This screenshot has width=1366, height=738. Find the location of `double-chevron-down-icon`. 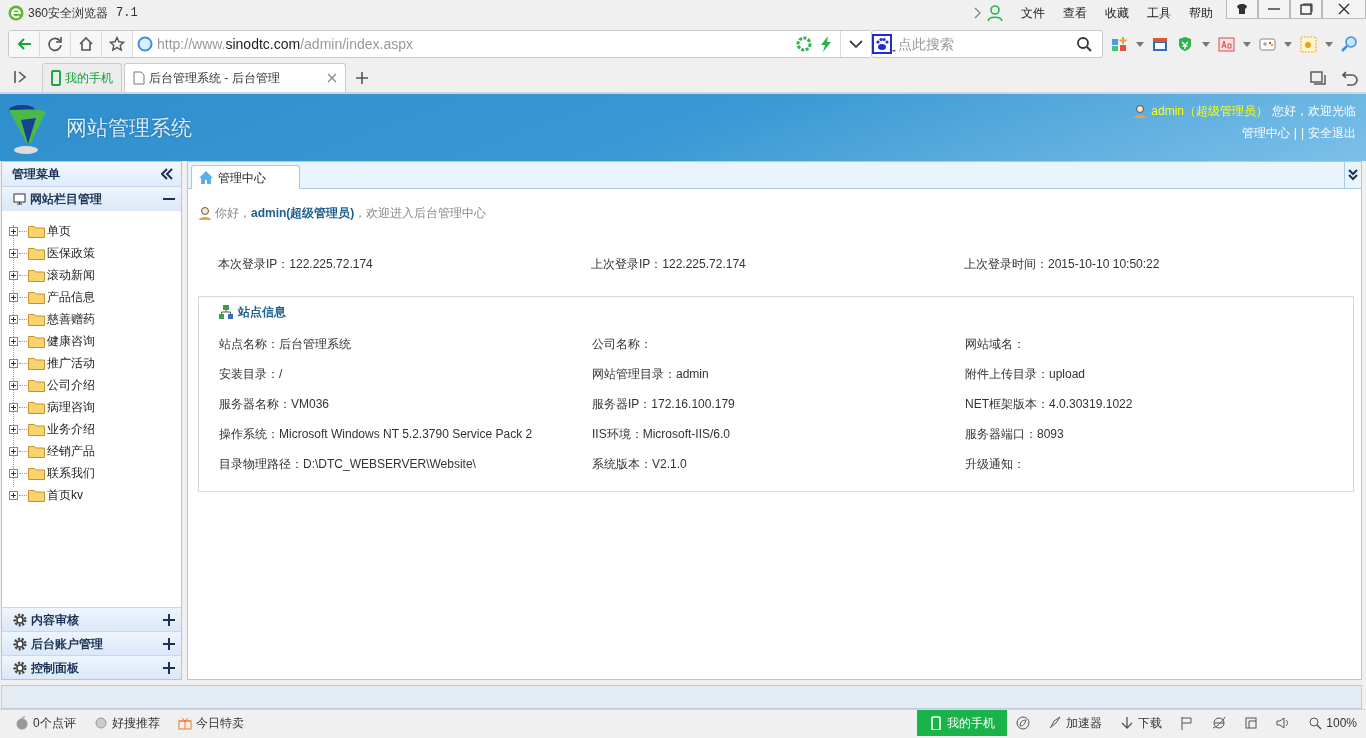

double-chevron-down-icon is located at coordinates (1353, 175).